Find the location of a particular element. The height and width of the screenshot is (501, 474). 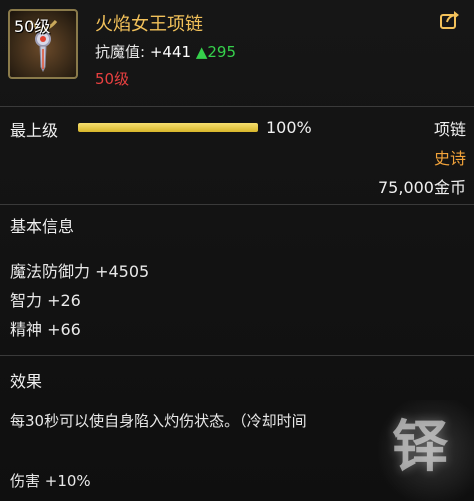

stat-magic-defense: 魔法防御力 +4505 is located at coordinates (80, 271).